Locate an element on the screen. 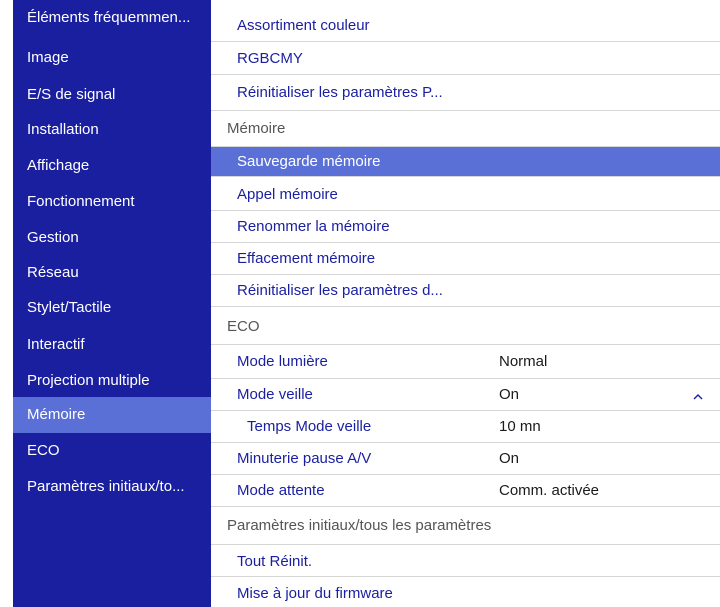 Image resolution: width=720 pixels, height=607 pixels. list-item-label: Appel mémoire is located at coordinates (287, 194).